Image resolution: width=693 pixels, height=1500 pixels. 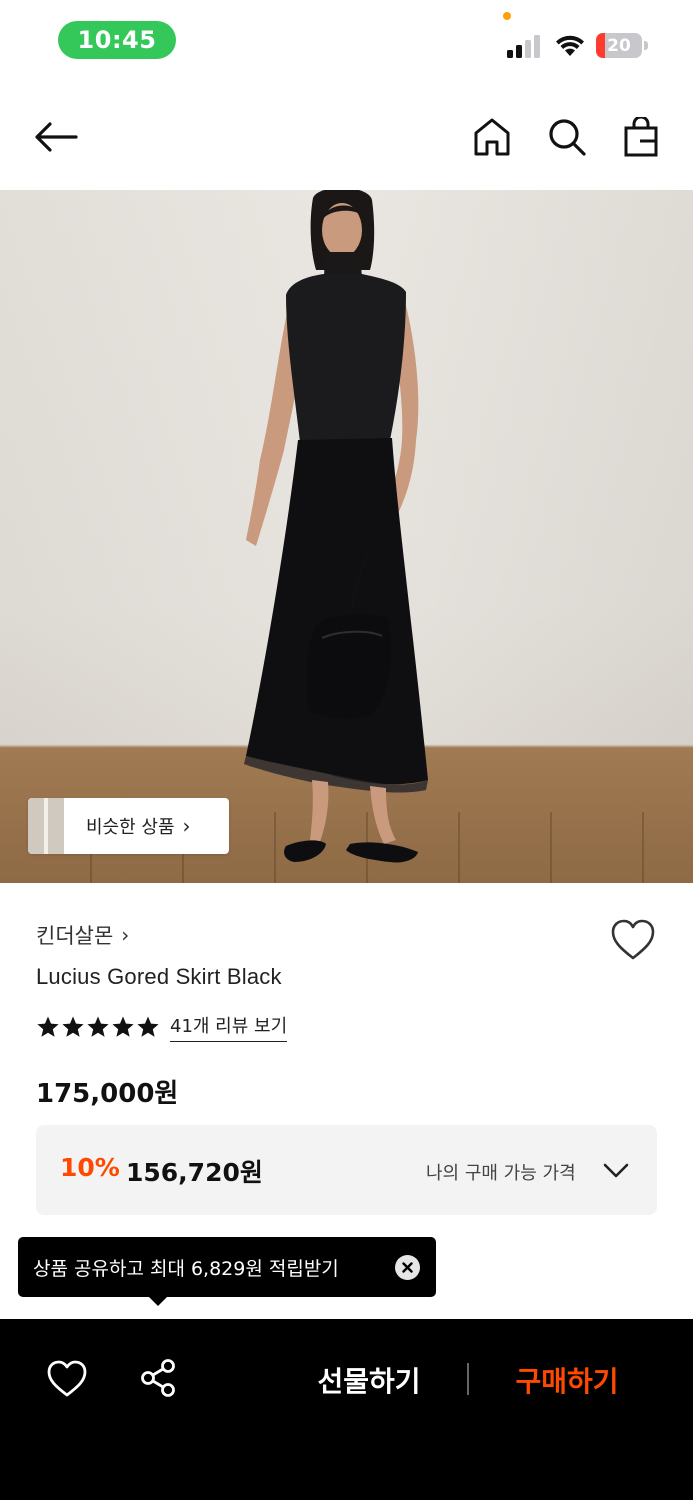 I want to click on similar-products-label: 비슷한 상품, so click(x=130, y=827).